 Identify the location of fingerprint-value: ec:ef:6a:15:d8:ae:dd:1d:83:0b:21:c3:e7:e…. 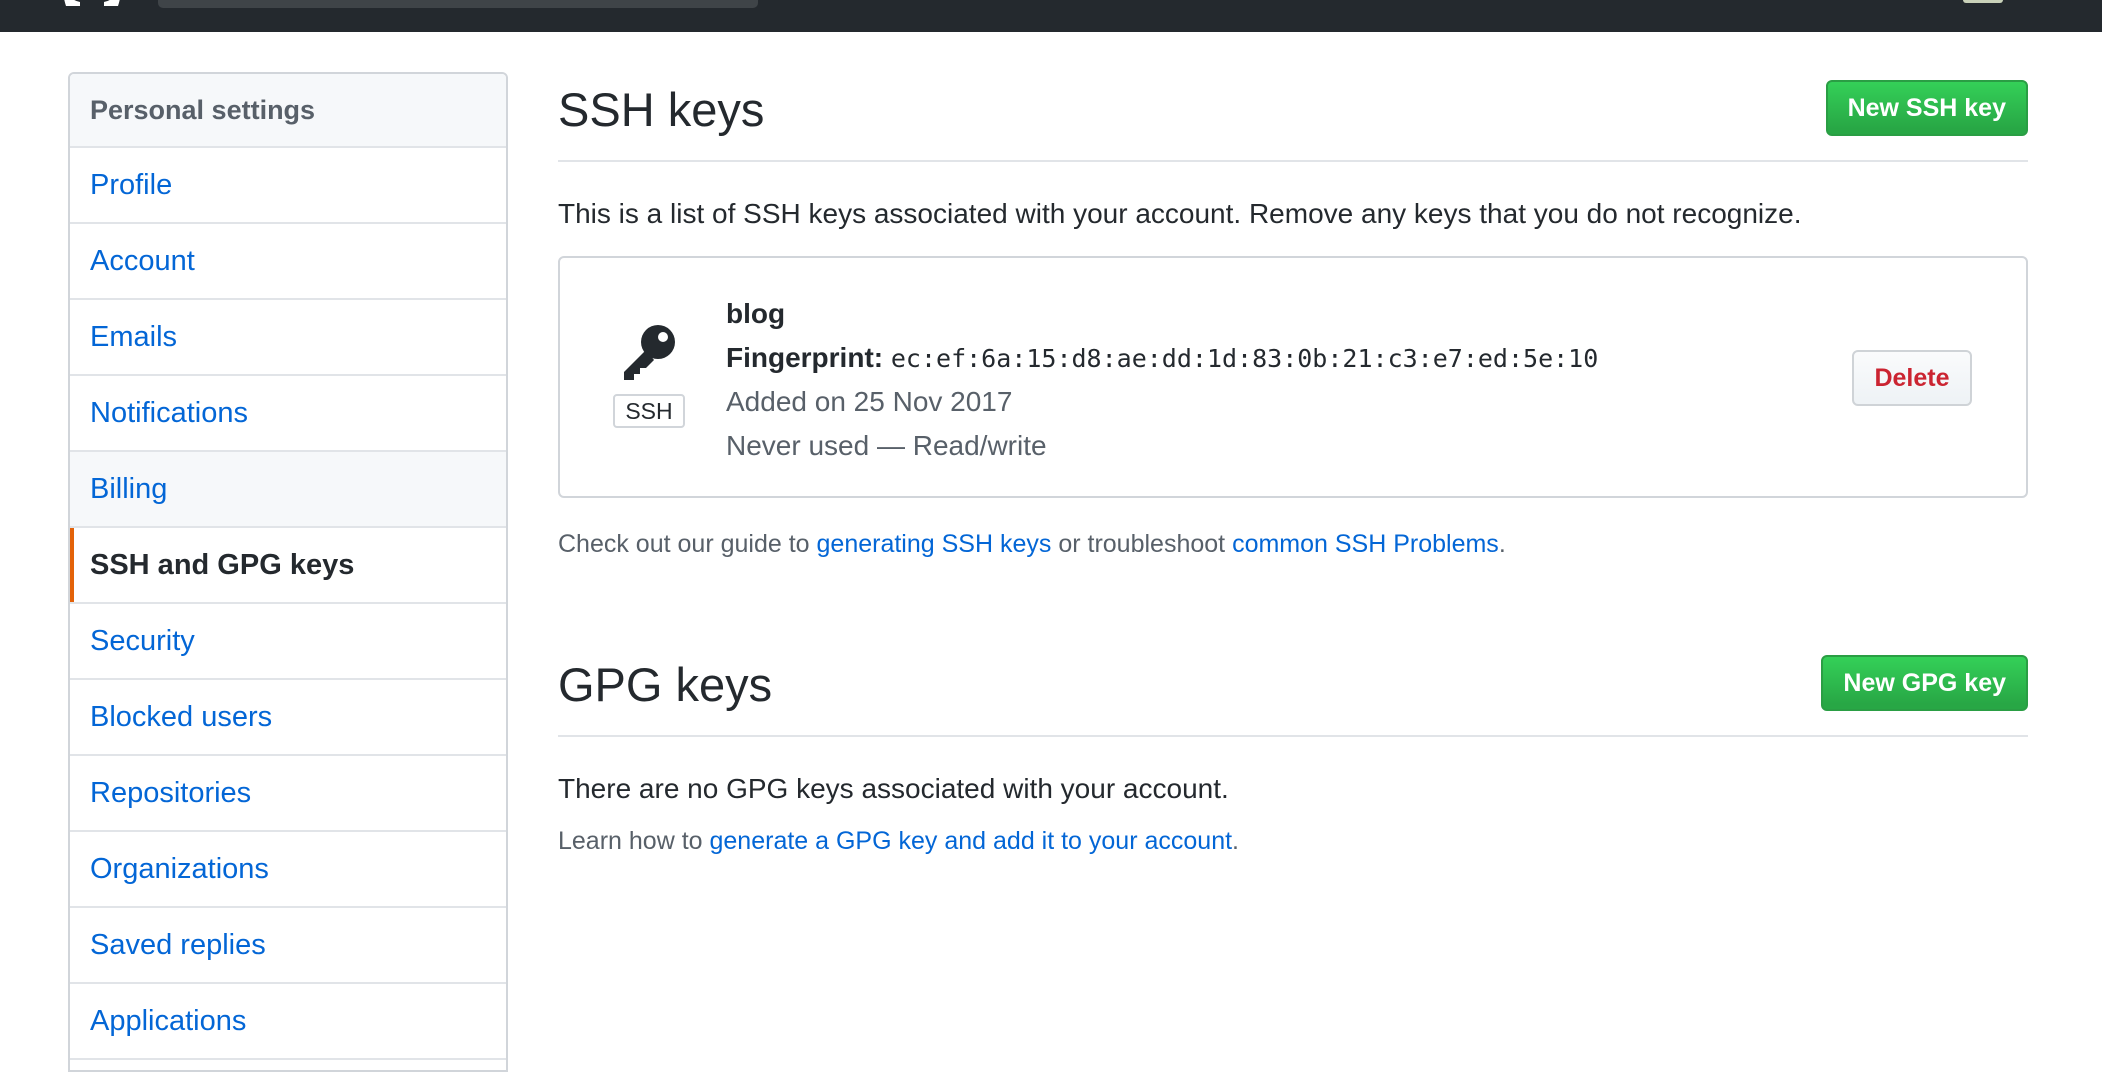
(1244, 358).